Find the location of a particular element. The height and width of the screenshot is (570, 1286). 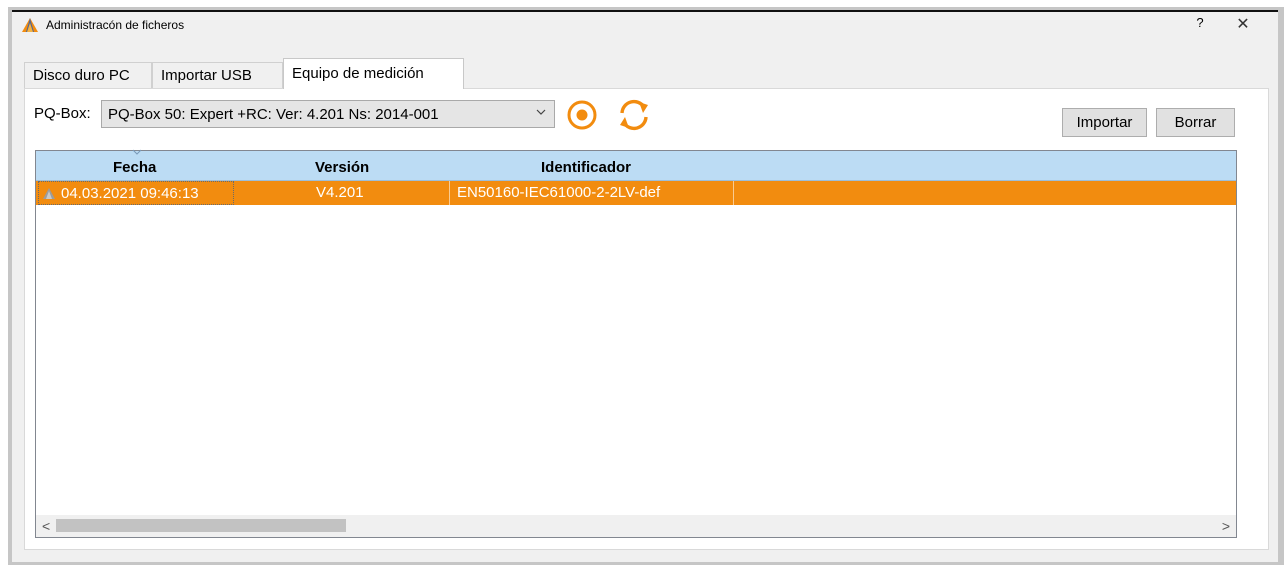

scrollbar-thumb is located at coordinates (201, 525).